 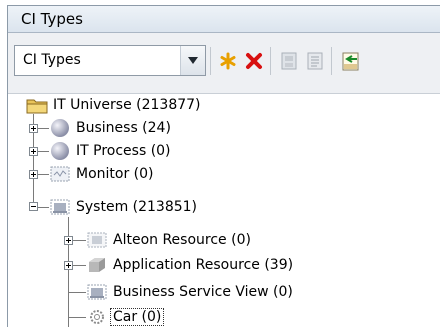 I want to click on tree-node-label: Alteon Resource (0), so click(x=182, y=240).